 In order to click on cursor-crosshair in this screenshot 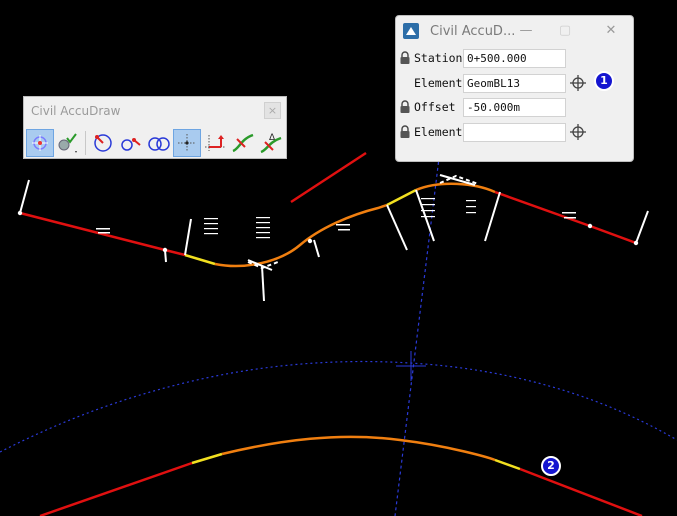, I will do `click(411, 366)`.